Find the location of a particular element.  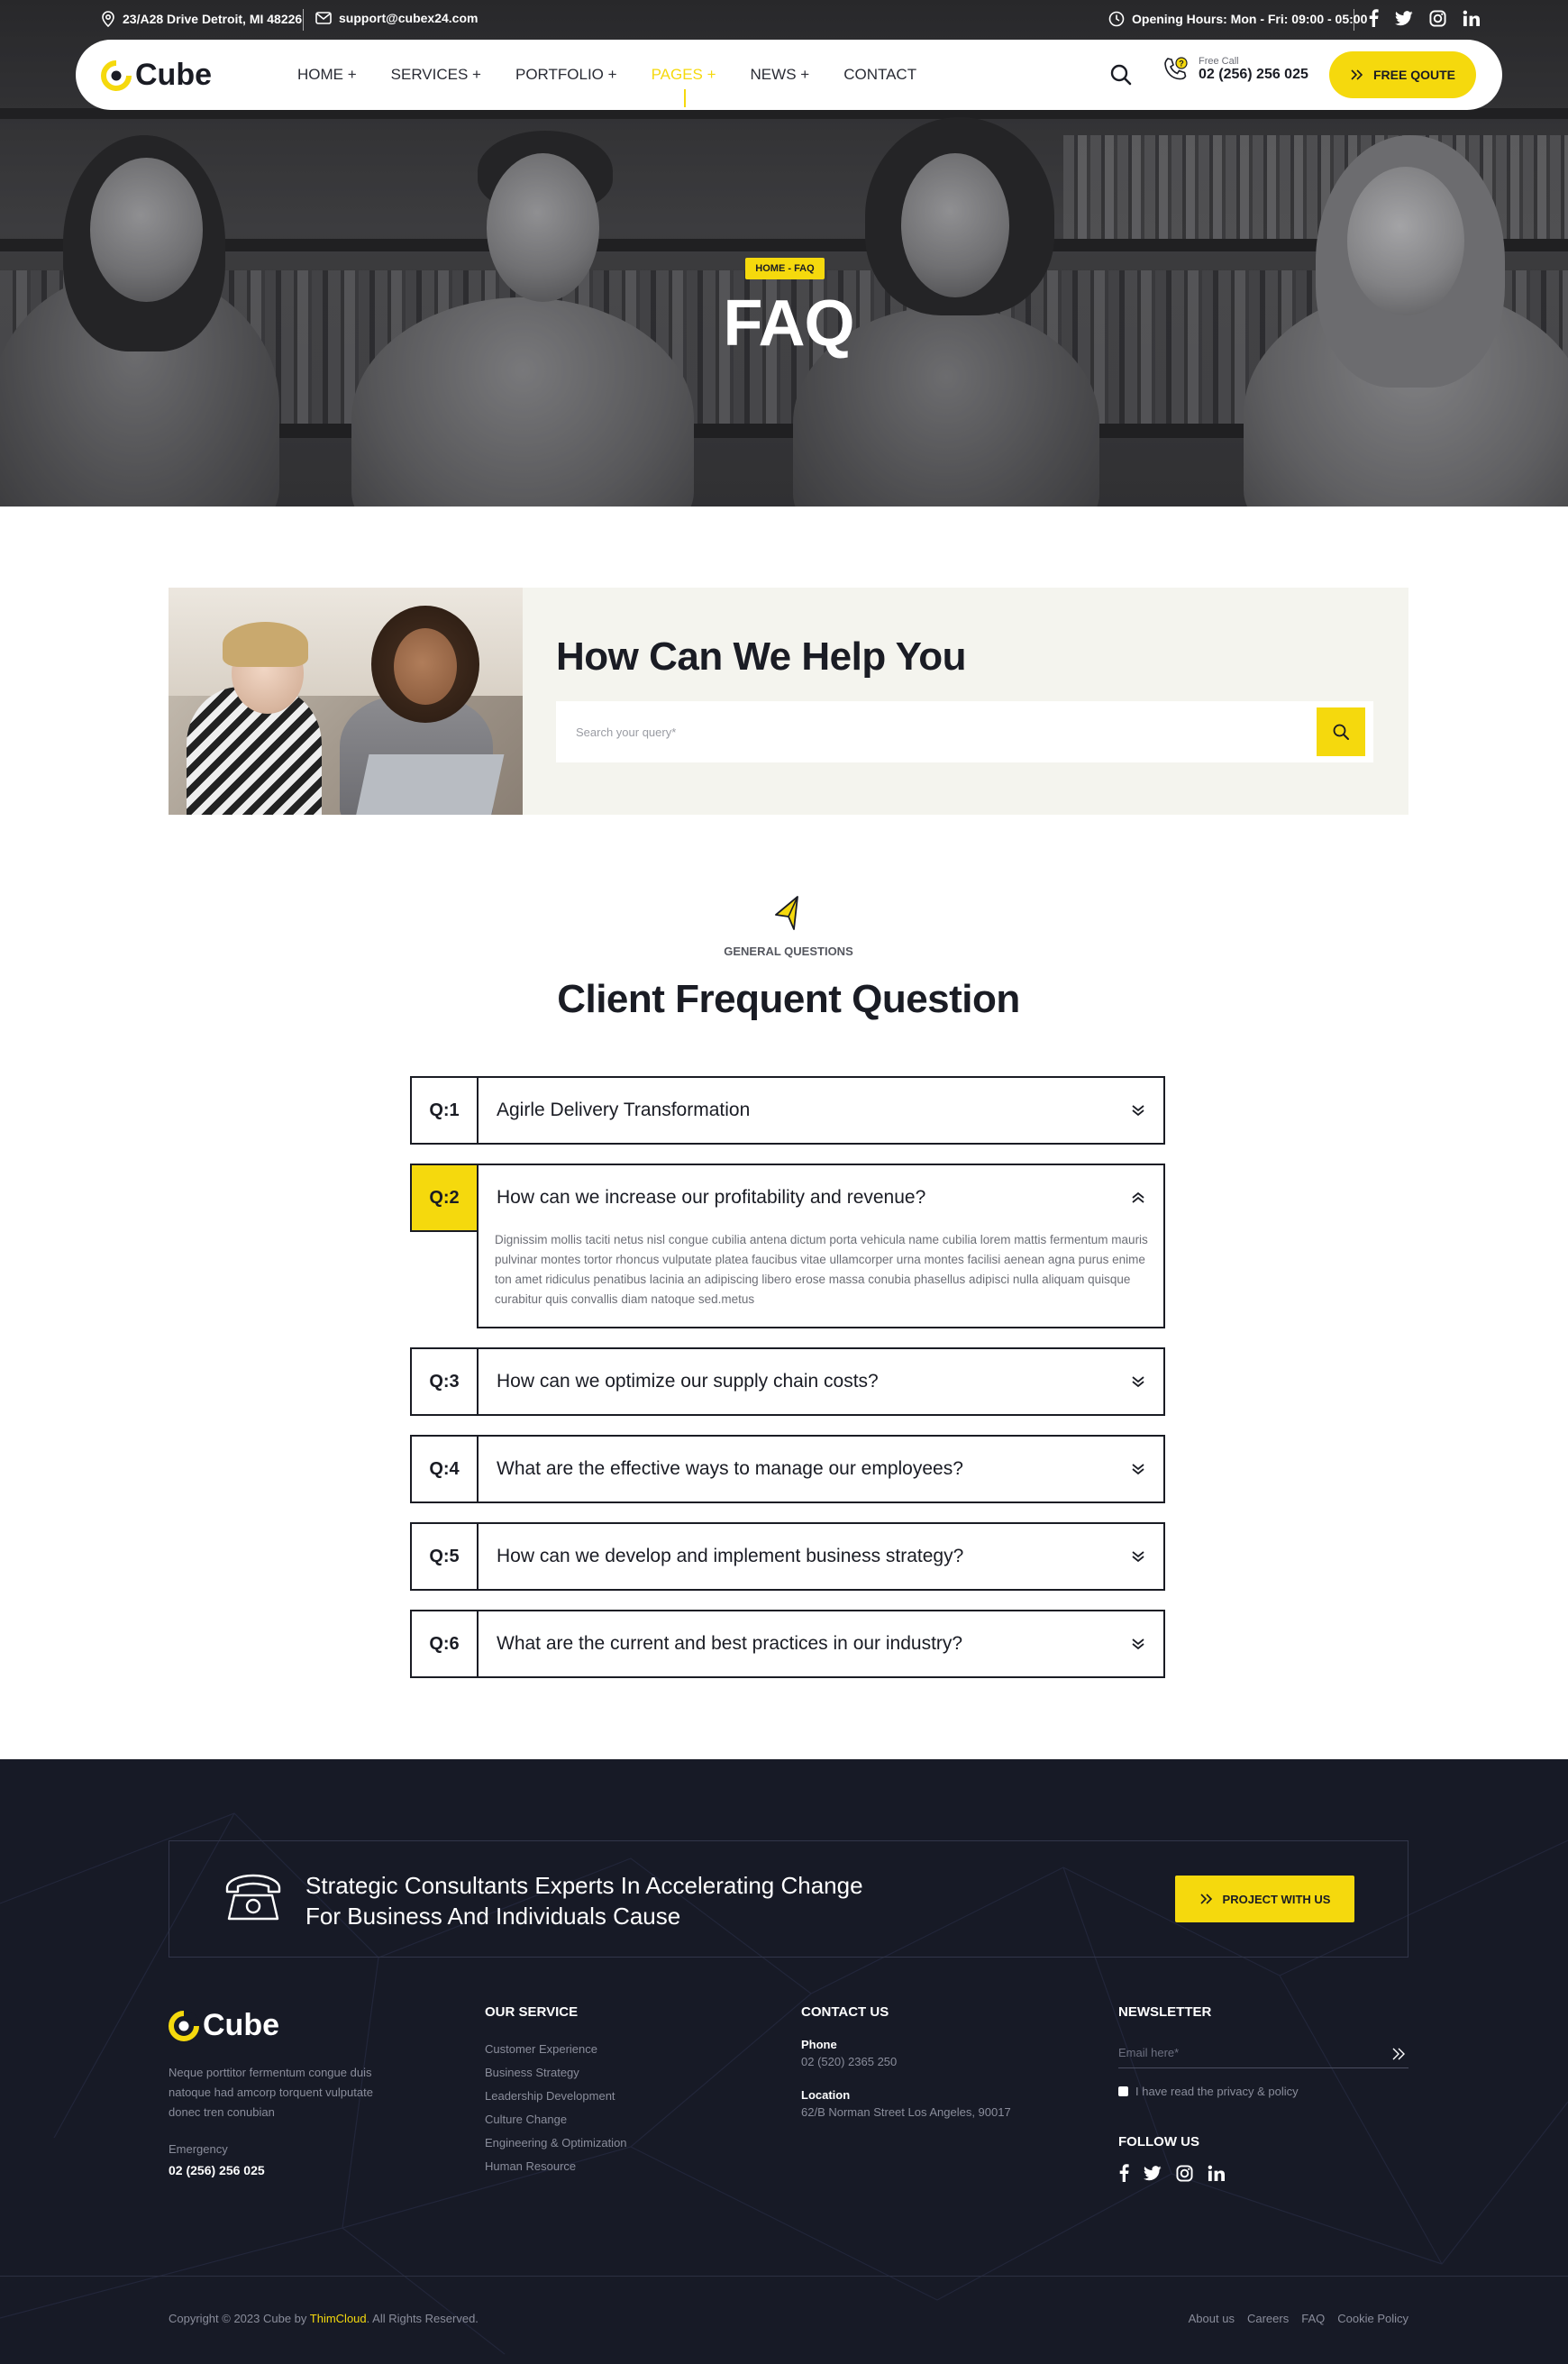

nav-item-home: HOME + is located at coordinates (327, 75).